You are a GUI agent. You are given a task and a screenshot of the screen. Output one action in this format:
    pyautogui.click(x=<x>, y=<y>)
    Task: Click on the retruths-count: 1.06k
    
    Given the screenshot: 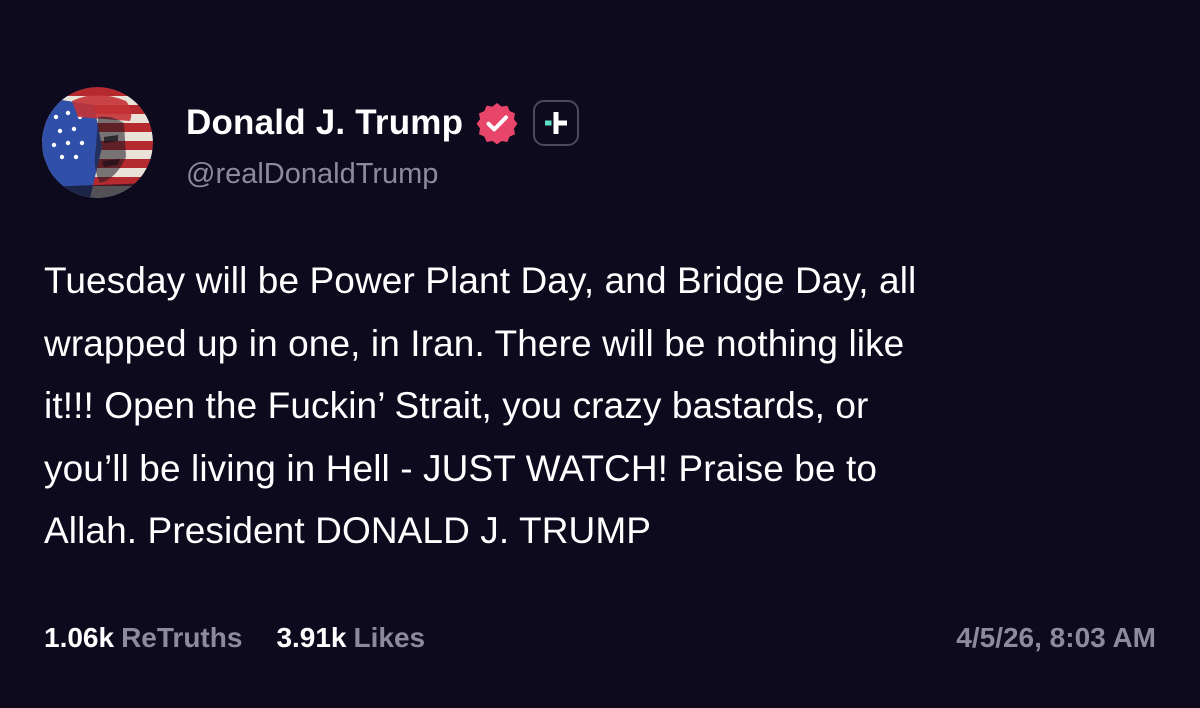 What is the action you would take?
    pyautogui.click(x=79, y=637)
    